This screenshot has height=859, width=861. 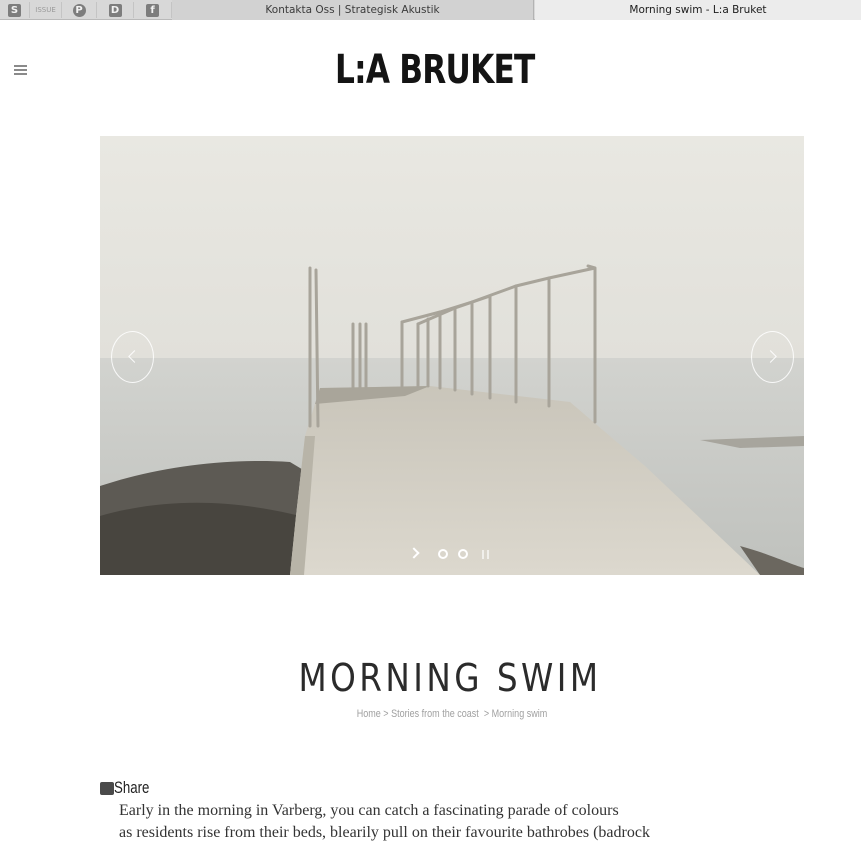 I want to click on hamburger-menu-icon, so click(x=20, y=70).